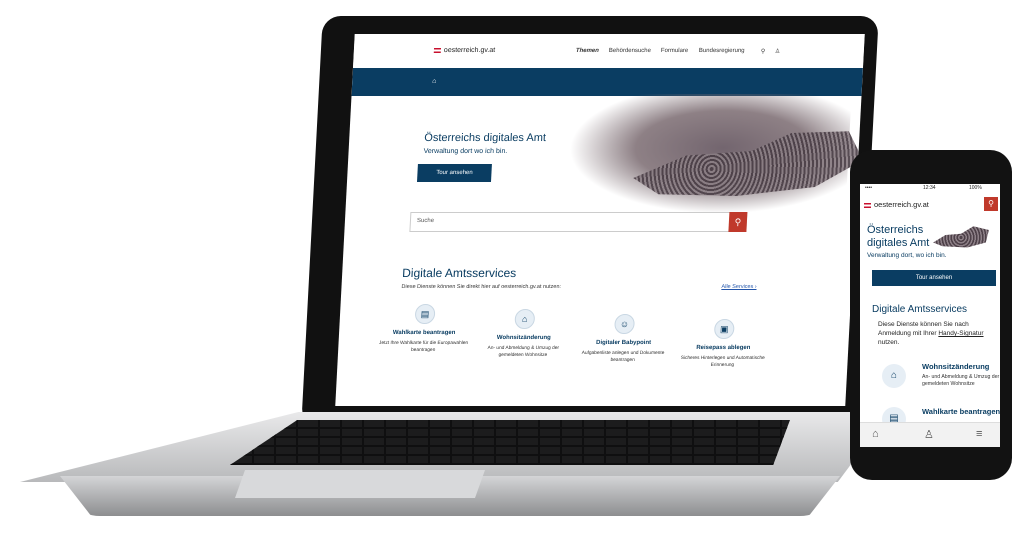  I want to click on nav-bundesregierung: Bundesregierung, so click(722, 51).